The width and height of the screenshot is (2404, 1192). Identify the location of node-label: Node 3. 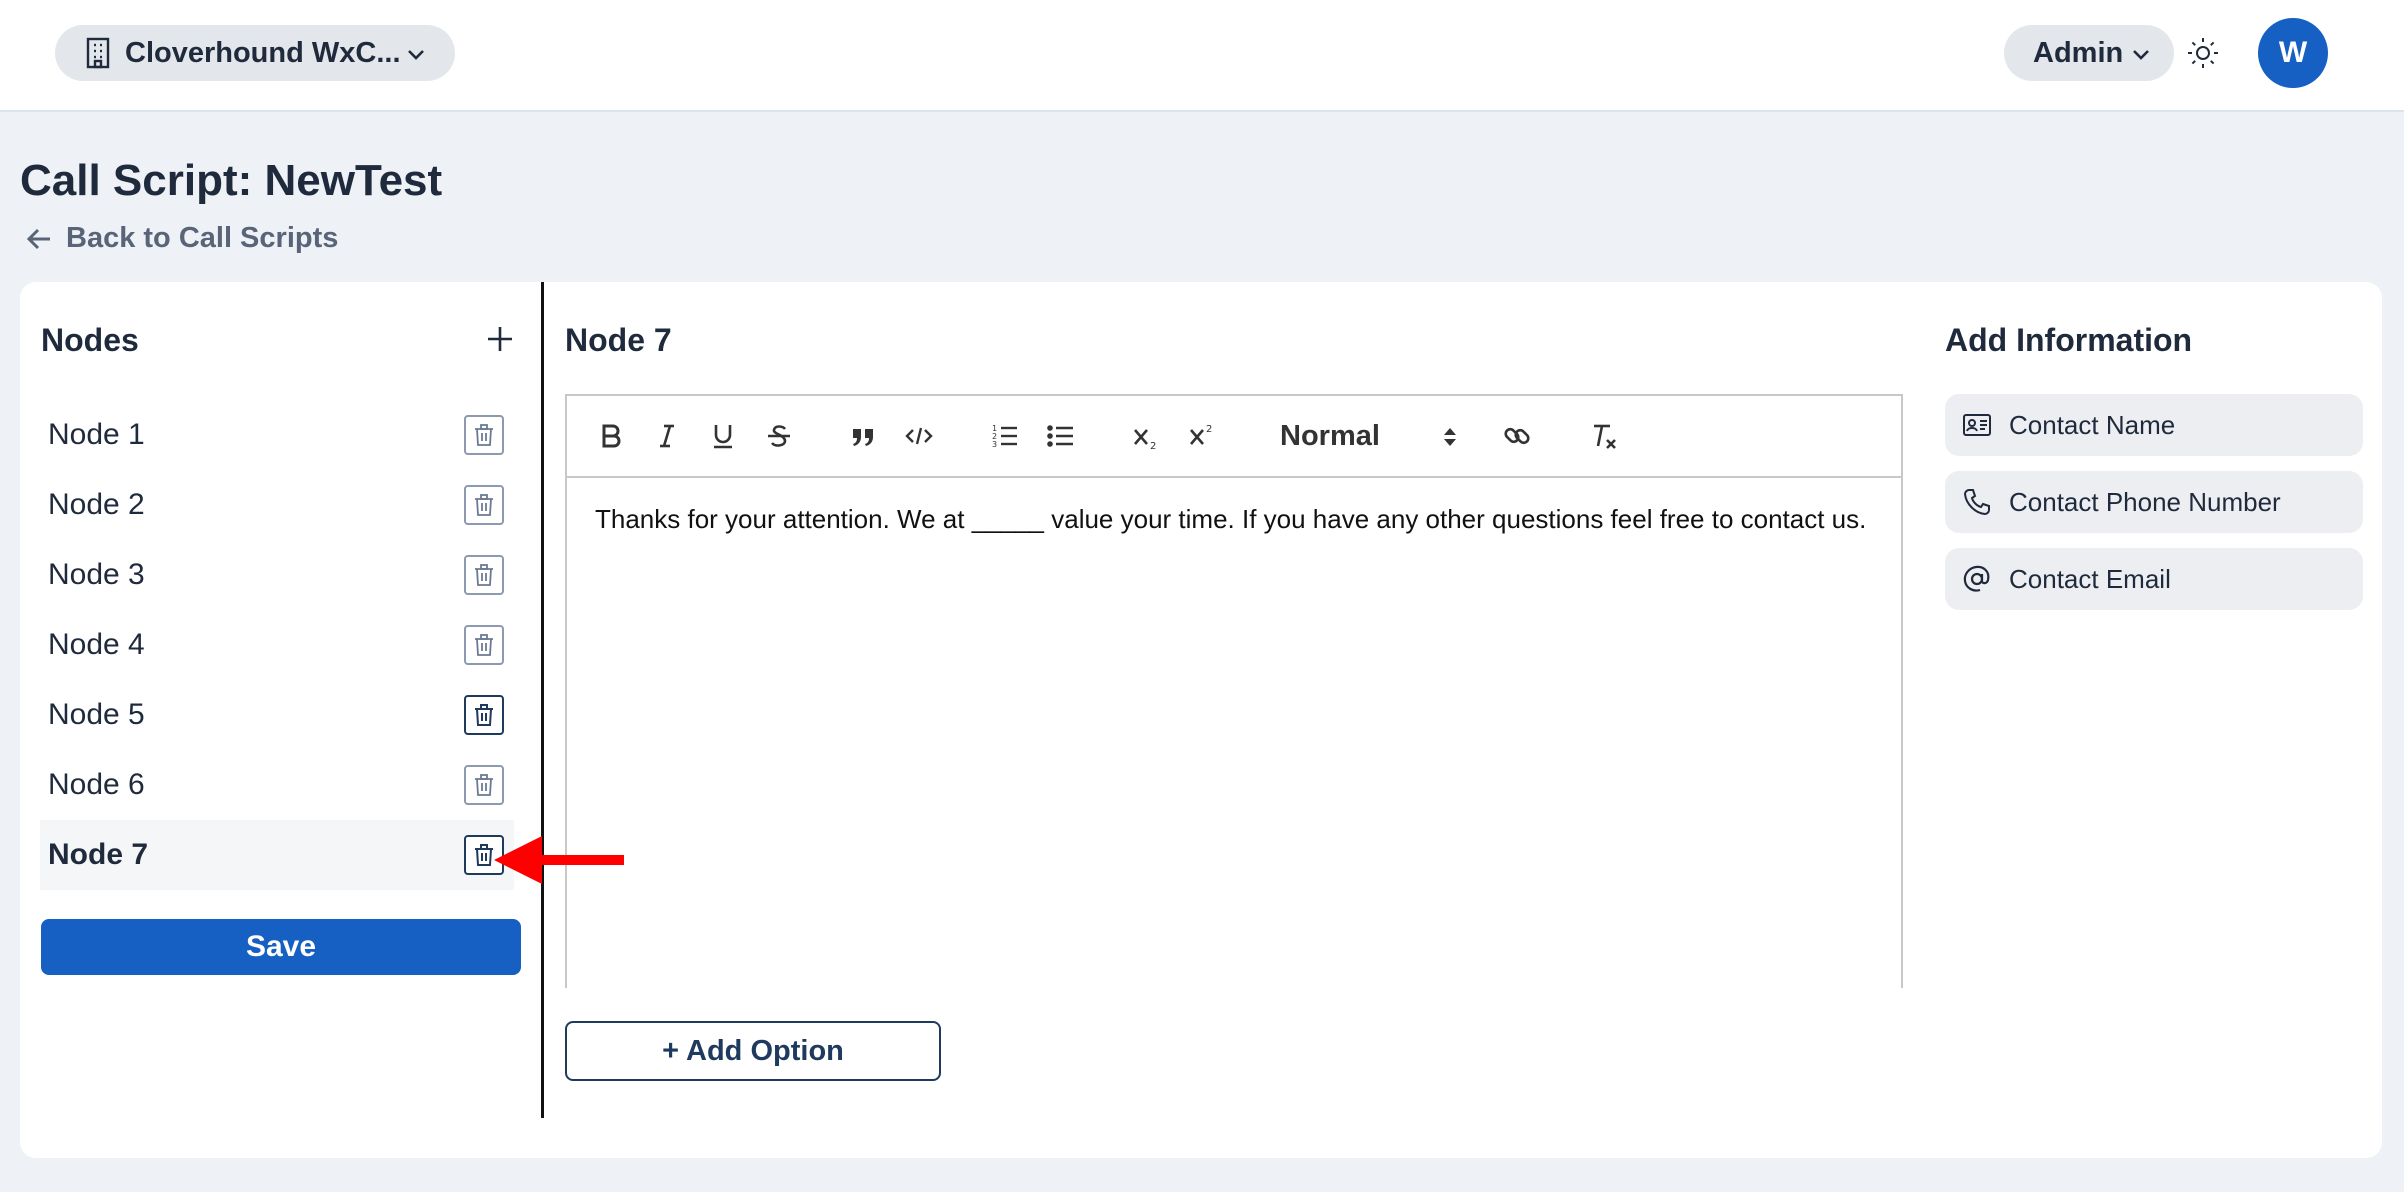
(96, 574).